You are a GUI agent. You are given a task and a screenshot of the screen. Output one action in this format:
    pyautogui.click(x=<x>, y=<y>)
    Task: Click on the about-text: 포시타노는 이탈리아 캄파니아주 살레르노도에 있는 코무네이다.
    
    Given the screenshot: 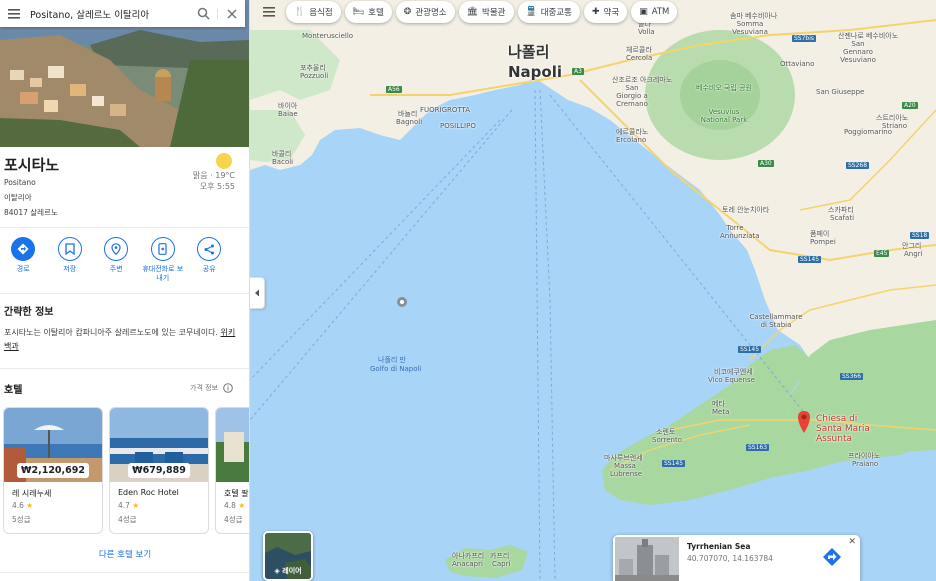 What is the action you would take?
    pyautogui.click(x=111, y=332)
    